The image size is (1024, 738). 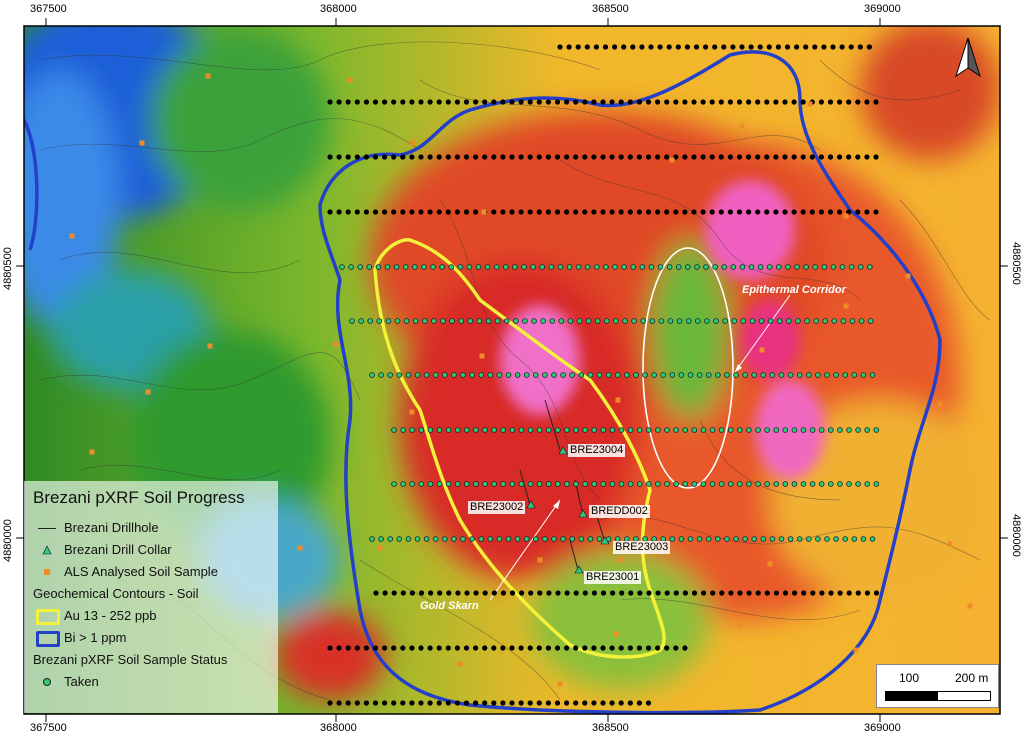 What do you see at coordinates (95, 637) in the screenshot?
I see `legend-label: Bi > 1 ppm` at bounding box center [95, 637].